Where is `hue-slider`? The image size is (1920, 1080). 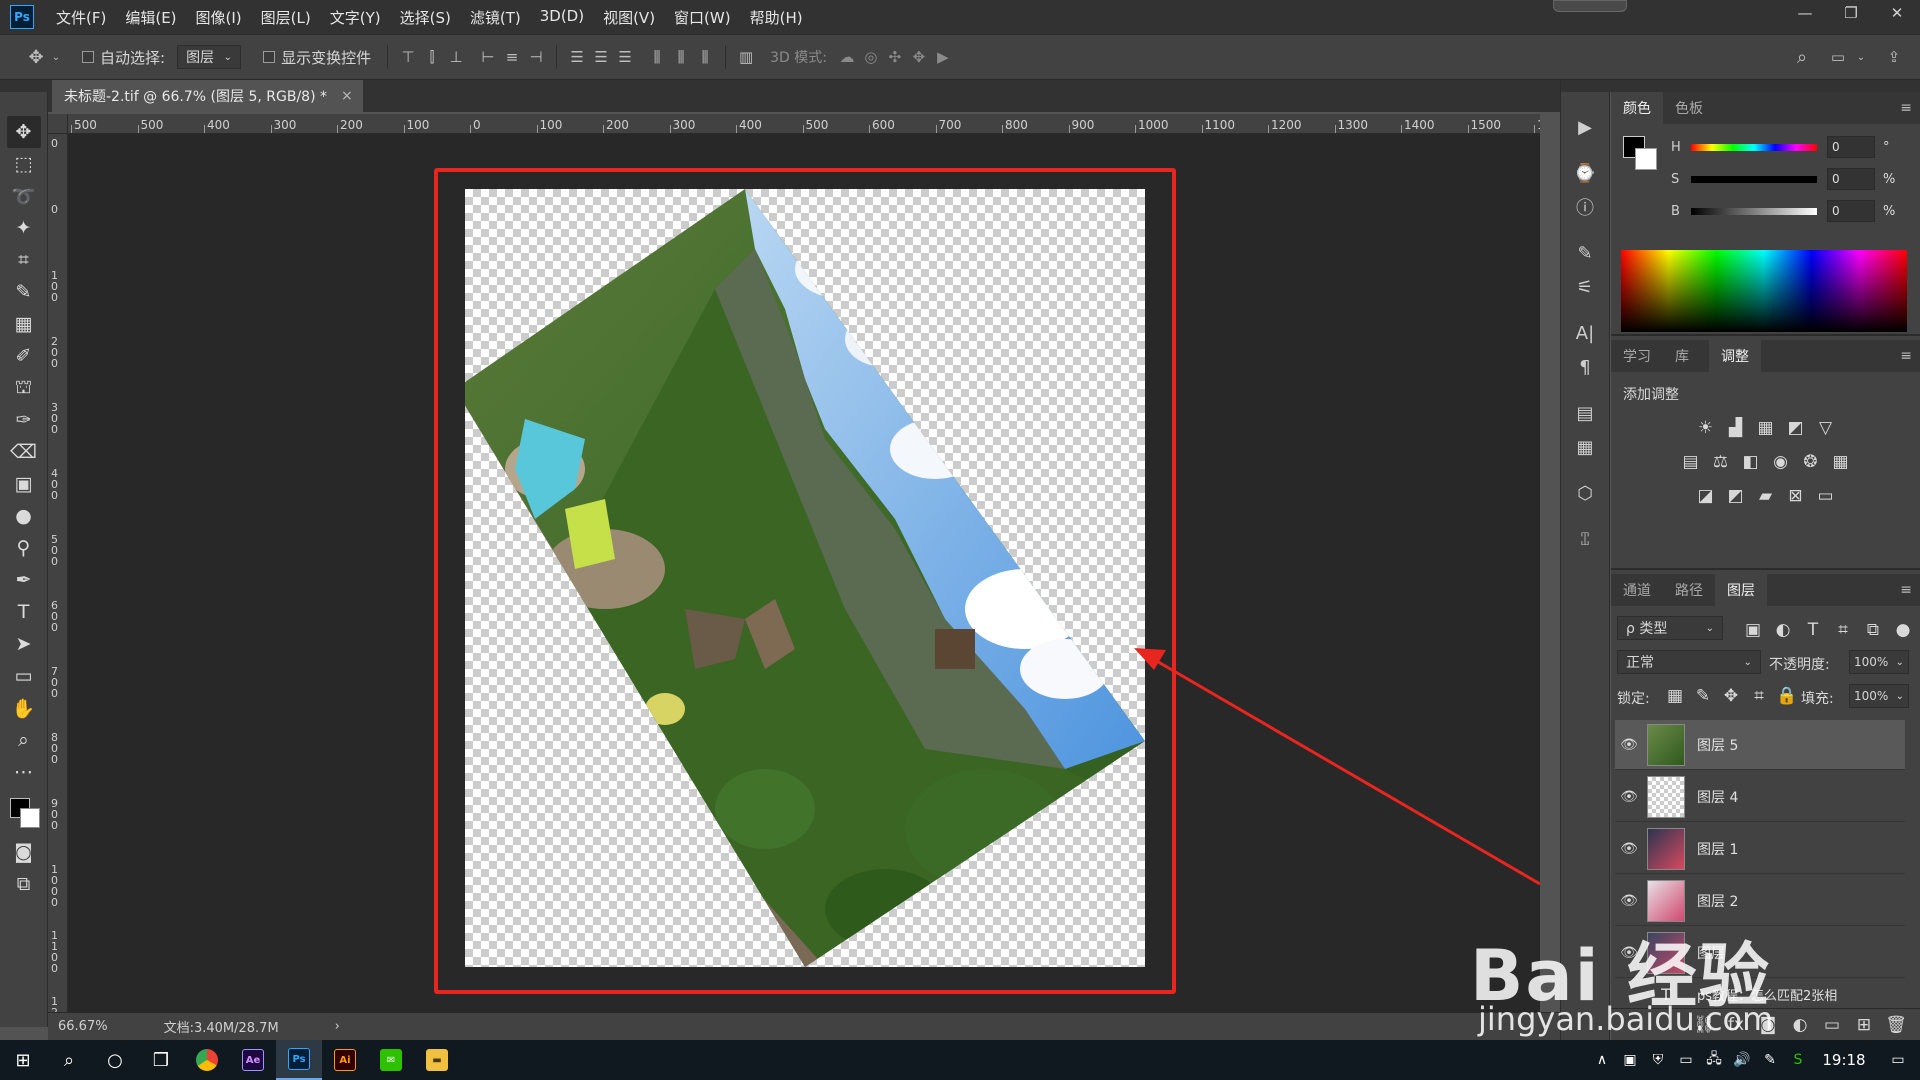
hue-slider is located at coordinates (1754, 147).